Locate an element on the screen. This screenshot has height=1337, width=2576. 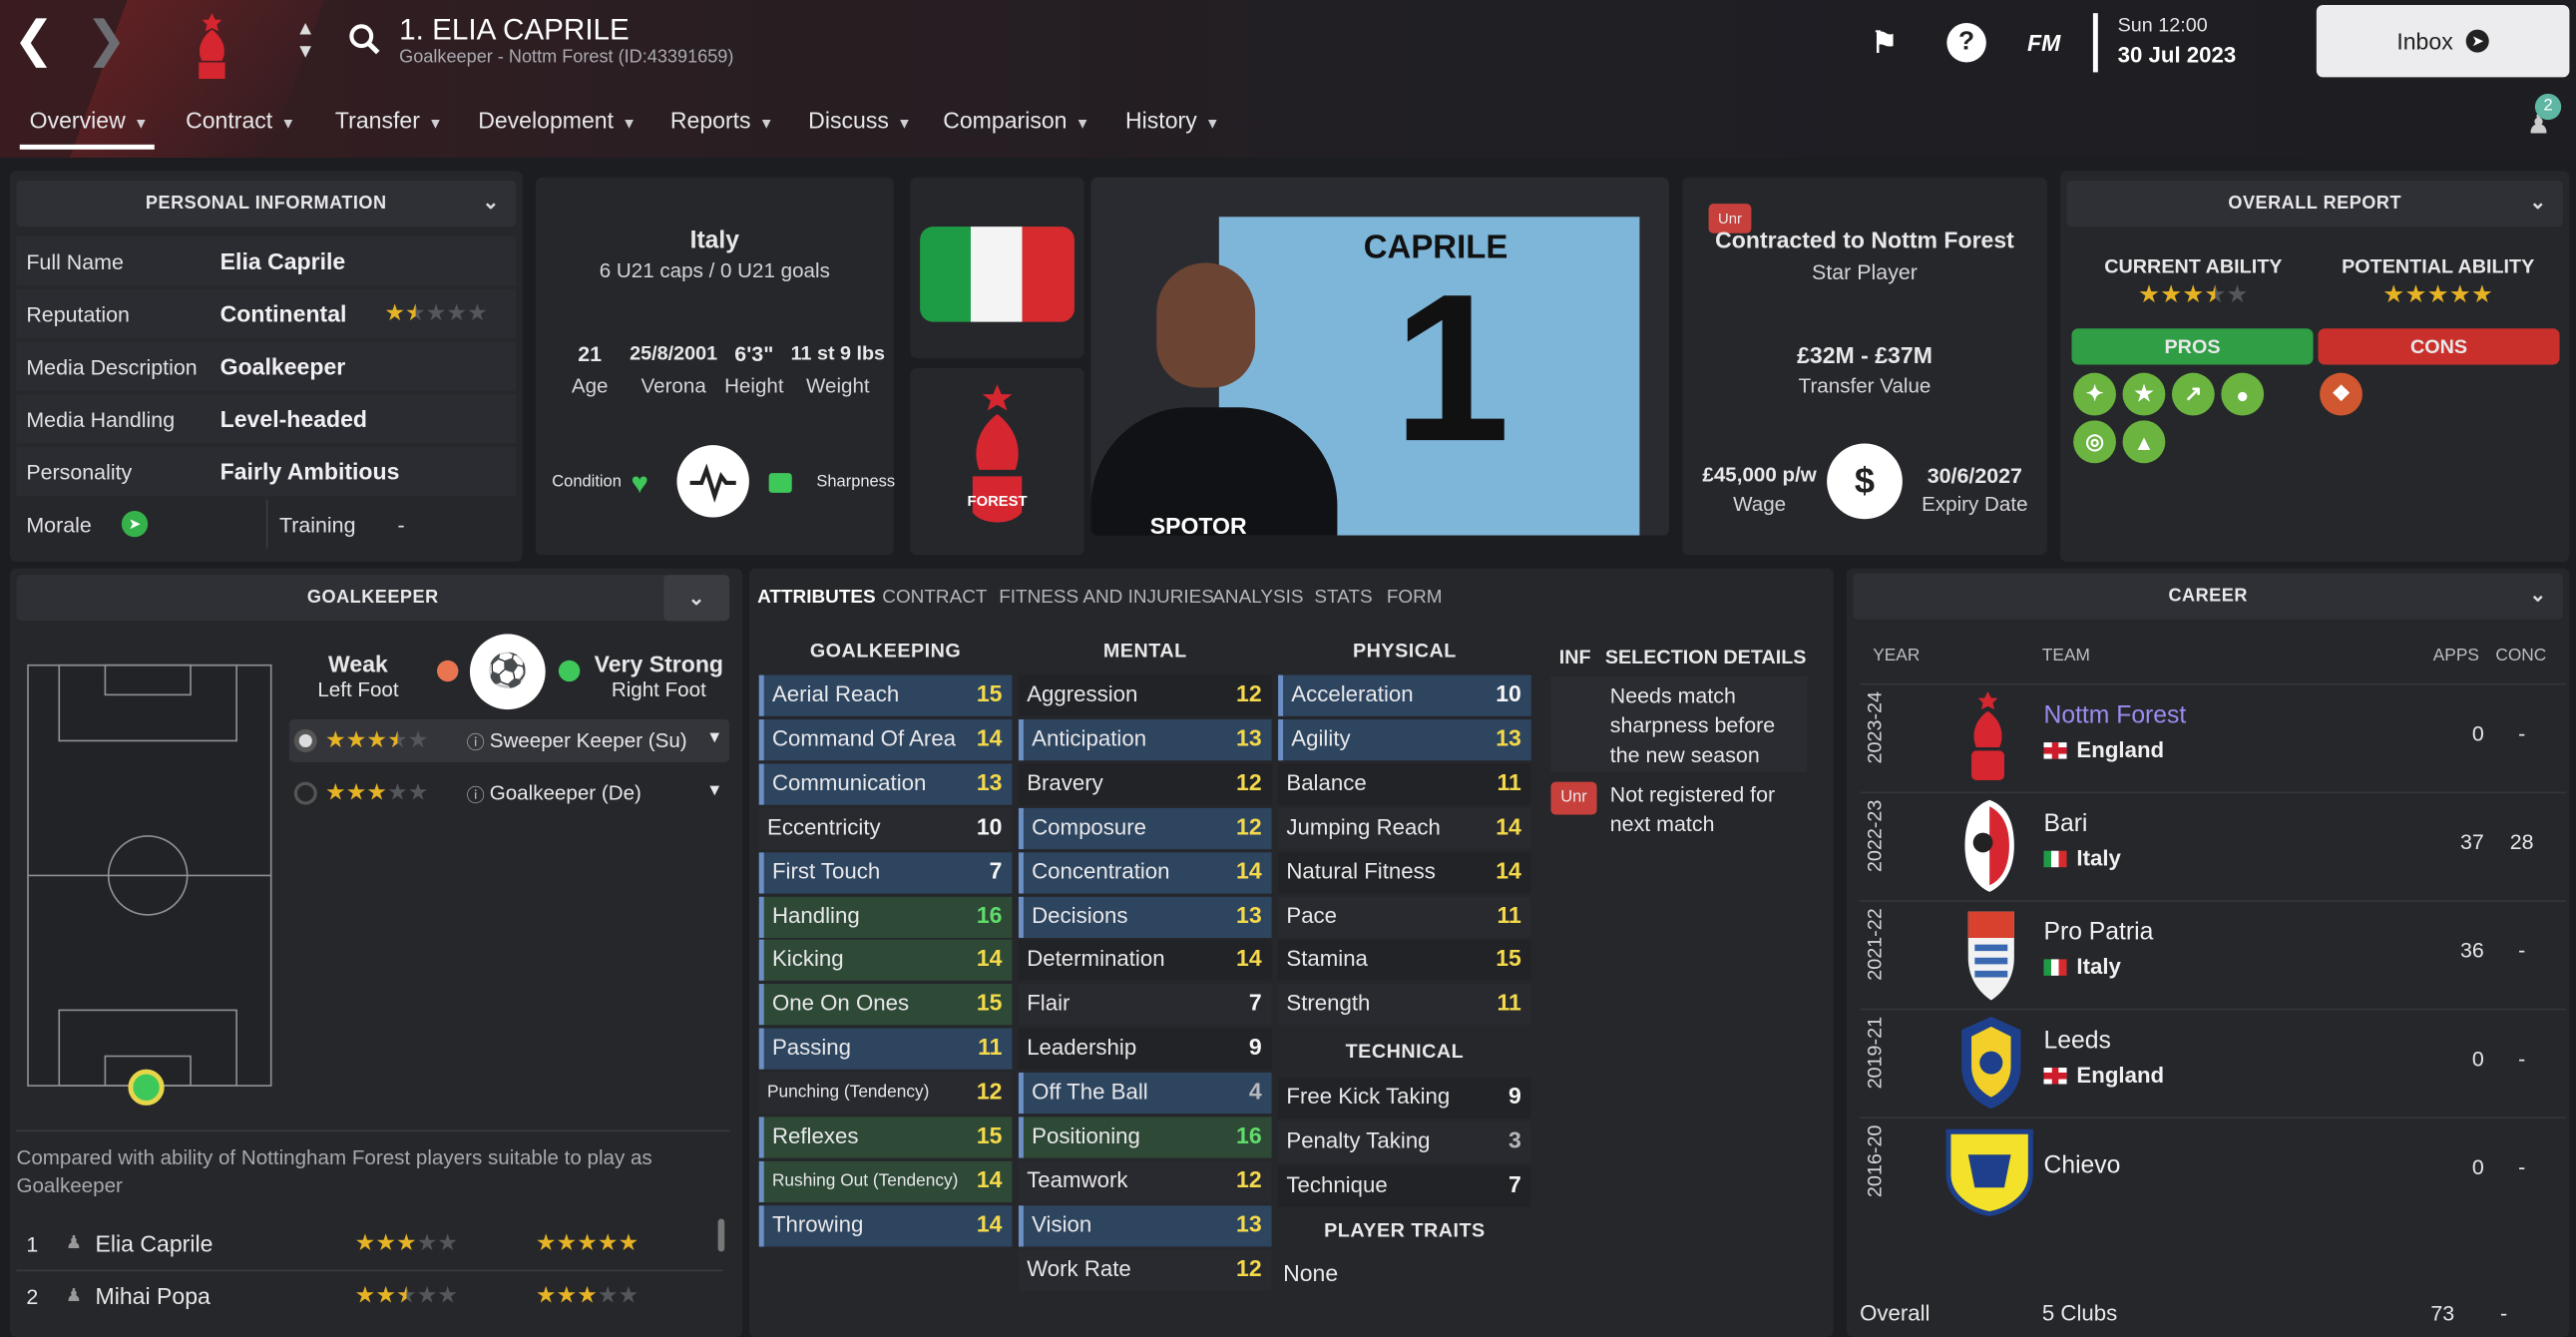
attribute-row: Decisions 13 is located at coordinates (1145, 917).